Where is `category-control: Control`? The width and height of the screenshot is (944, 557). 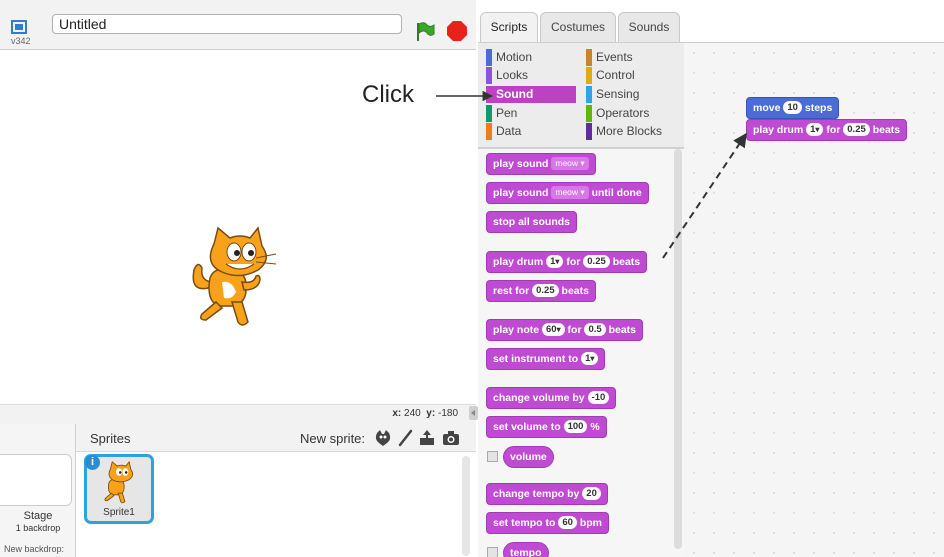 category-control: Control is located at coordinates (632, 75).